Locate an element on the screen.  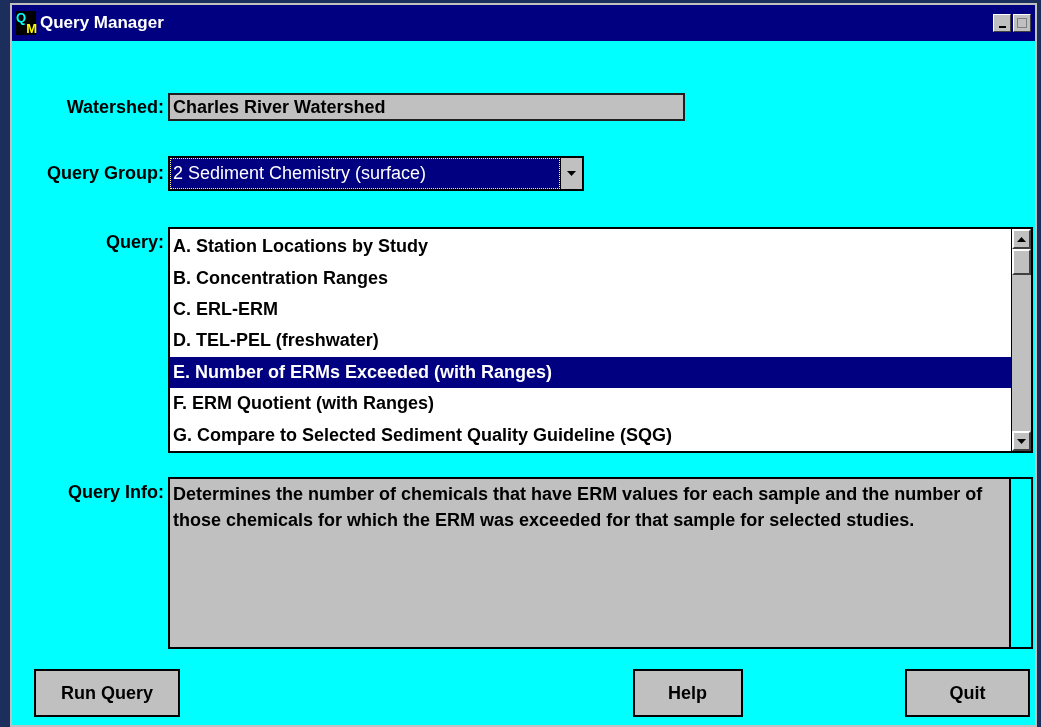
field-label: Watershed: is located at coordinates (115, 107).